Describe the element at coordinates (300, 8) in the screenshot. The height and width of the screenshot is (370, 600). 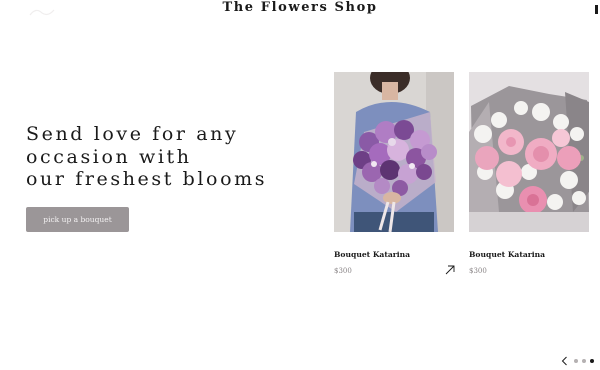
I see `shop-title: The Flowers Shop` at that location.